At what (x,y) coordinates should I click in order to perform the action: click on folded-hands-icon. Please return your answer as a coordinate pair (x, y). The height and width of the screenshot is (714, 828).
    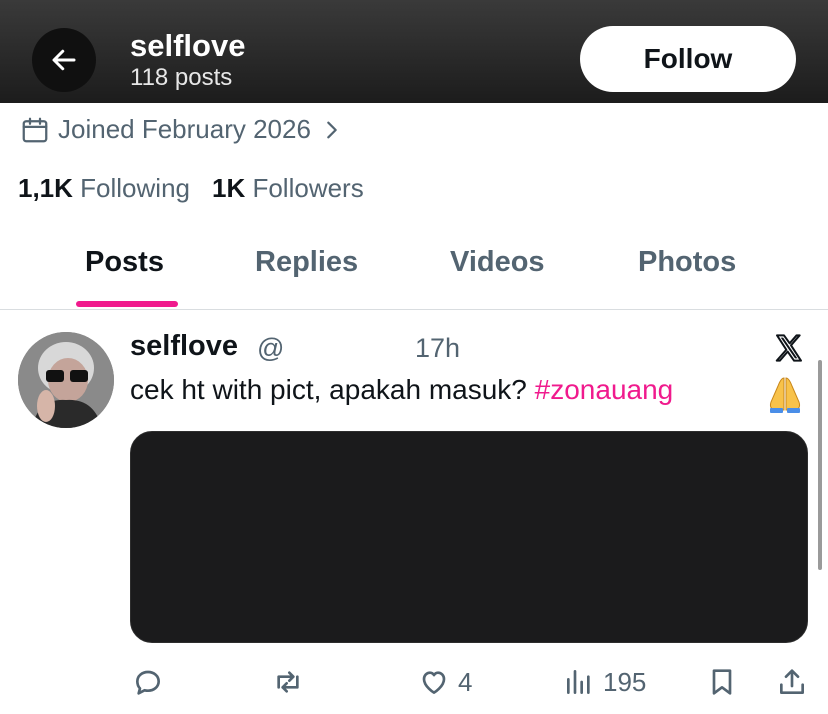
    Looking at the image, I should click on (785, 395).